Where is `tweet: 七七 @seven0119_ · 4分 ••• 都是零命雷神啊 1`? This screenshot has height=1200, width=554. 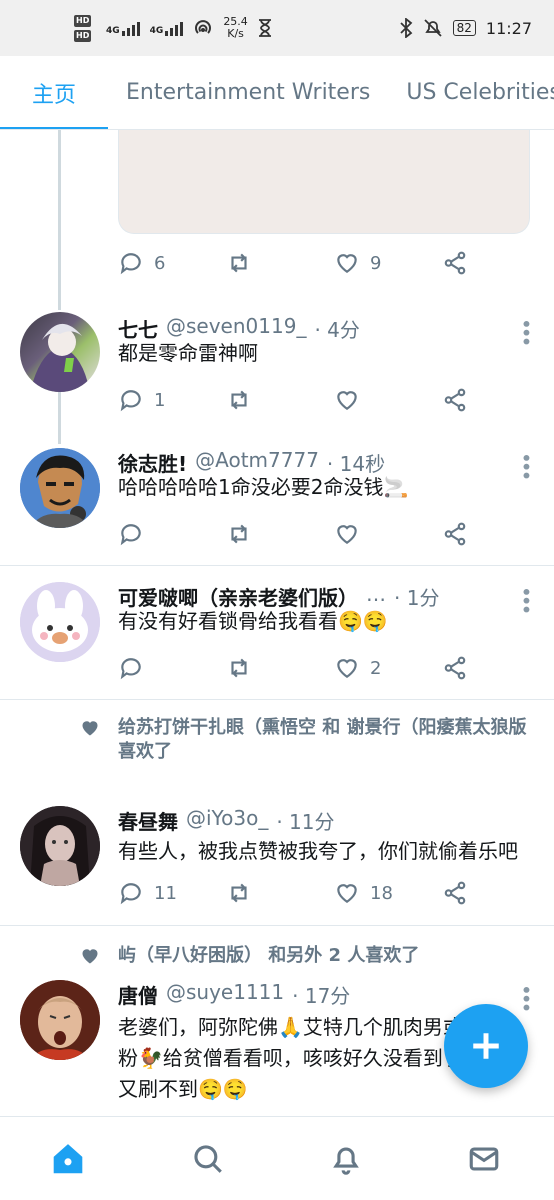 tweet: 七七 @seven0119_ · 4分 ••• 都是零命雷神啊 1 is located at coordinates (277, 365).